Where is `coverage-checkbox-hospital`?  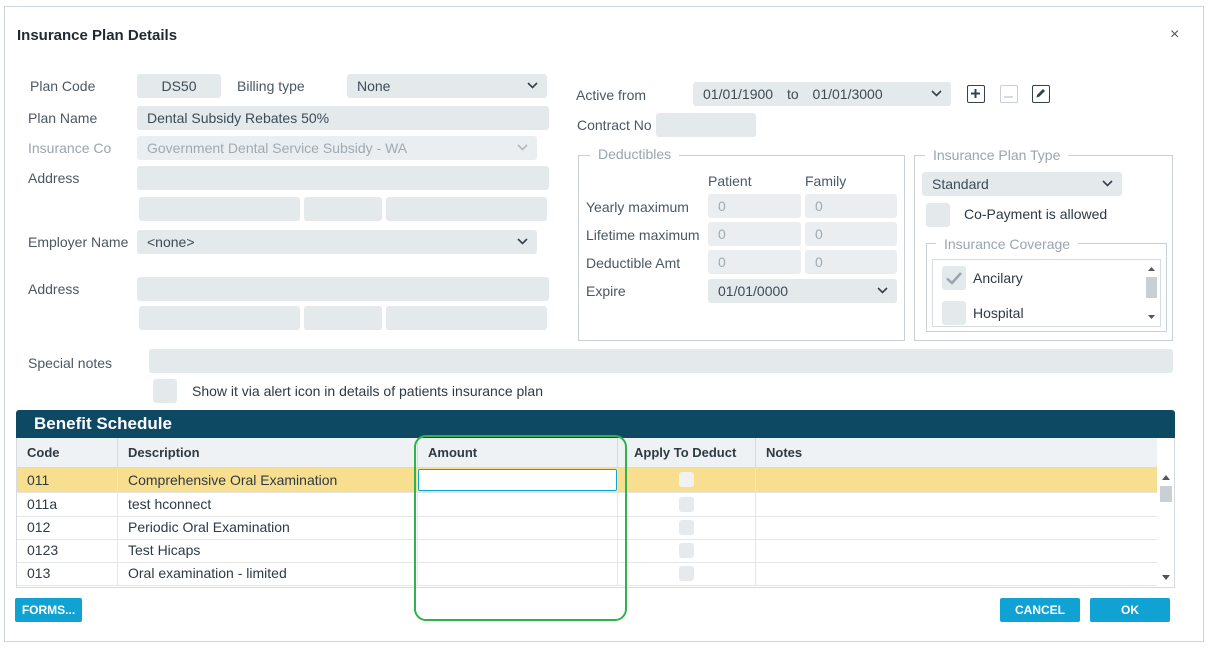
coverage-checkbox-hospital is located at coordinates (954, 313).